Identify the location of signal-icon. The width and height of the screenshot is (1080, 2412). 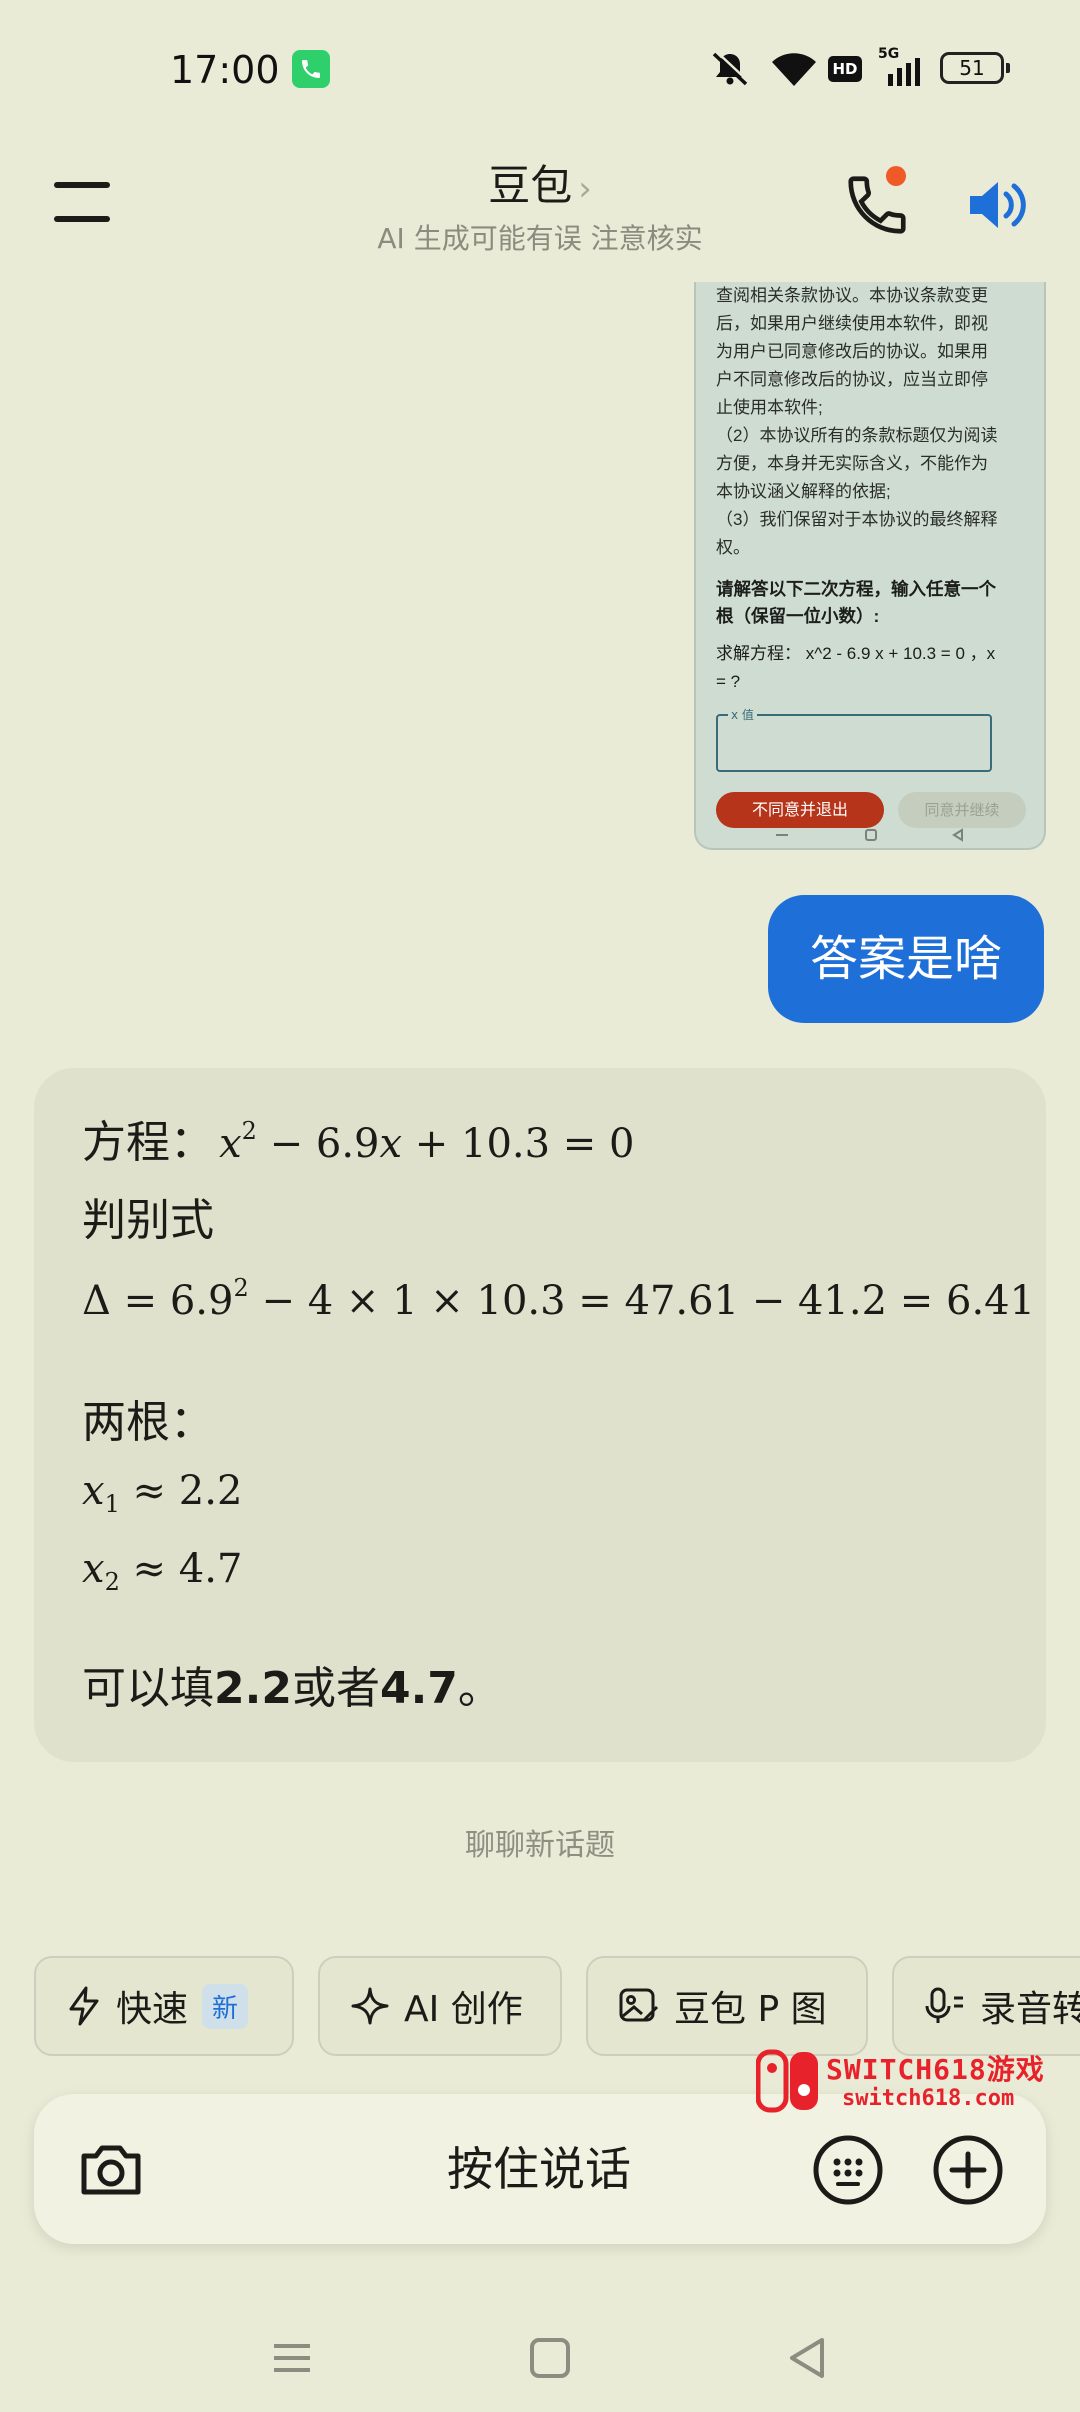
(904, 72).